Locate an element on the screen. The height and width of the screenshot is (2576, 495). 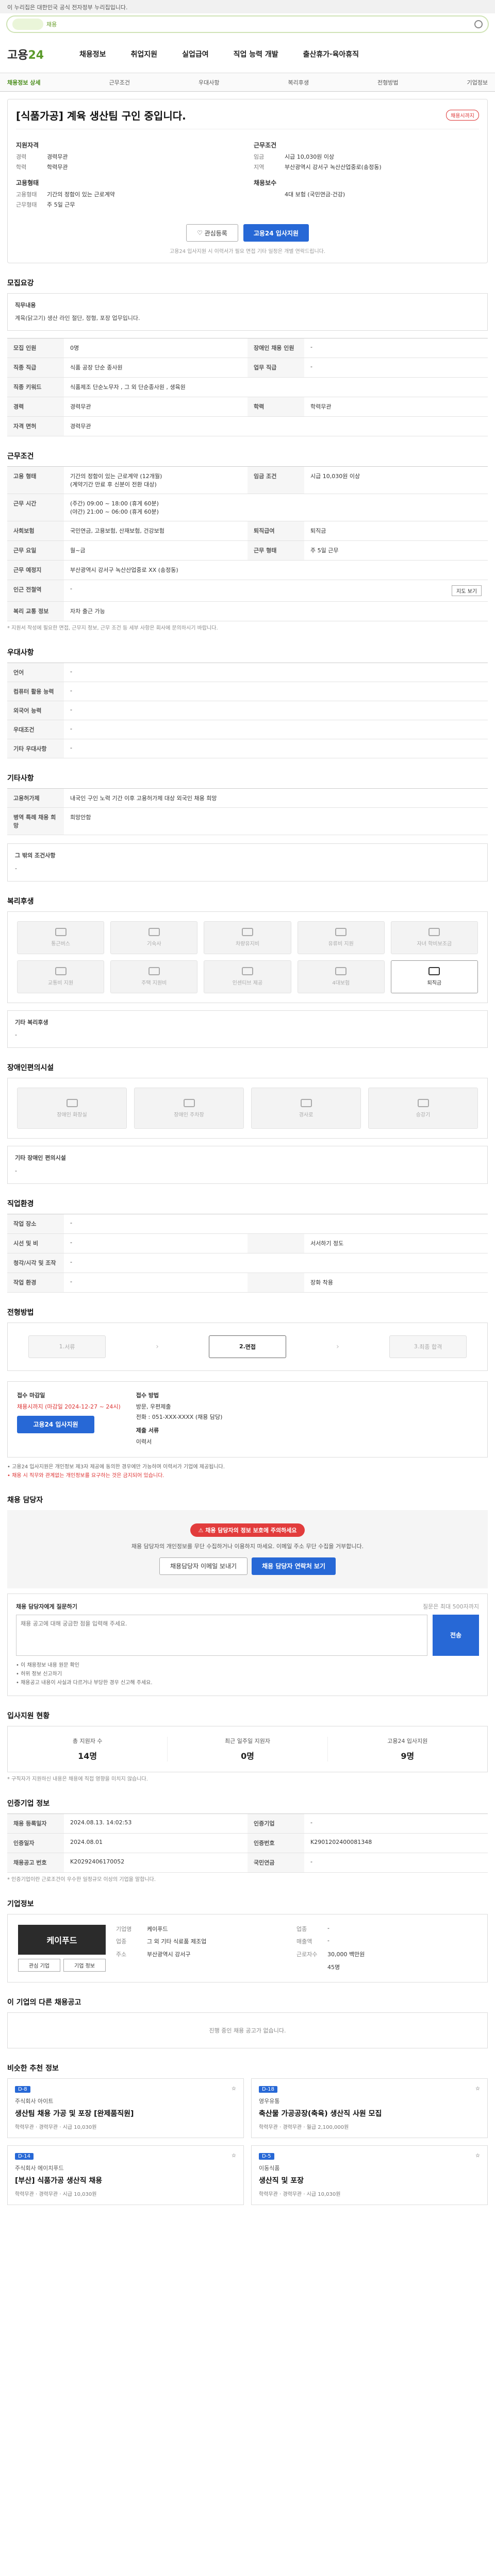
job-card-title: 축산물 가공공장(축육) 생산직 사원 모집 is located at coordinates (369, 2113).